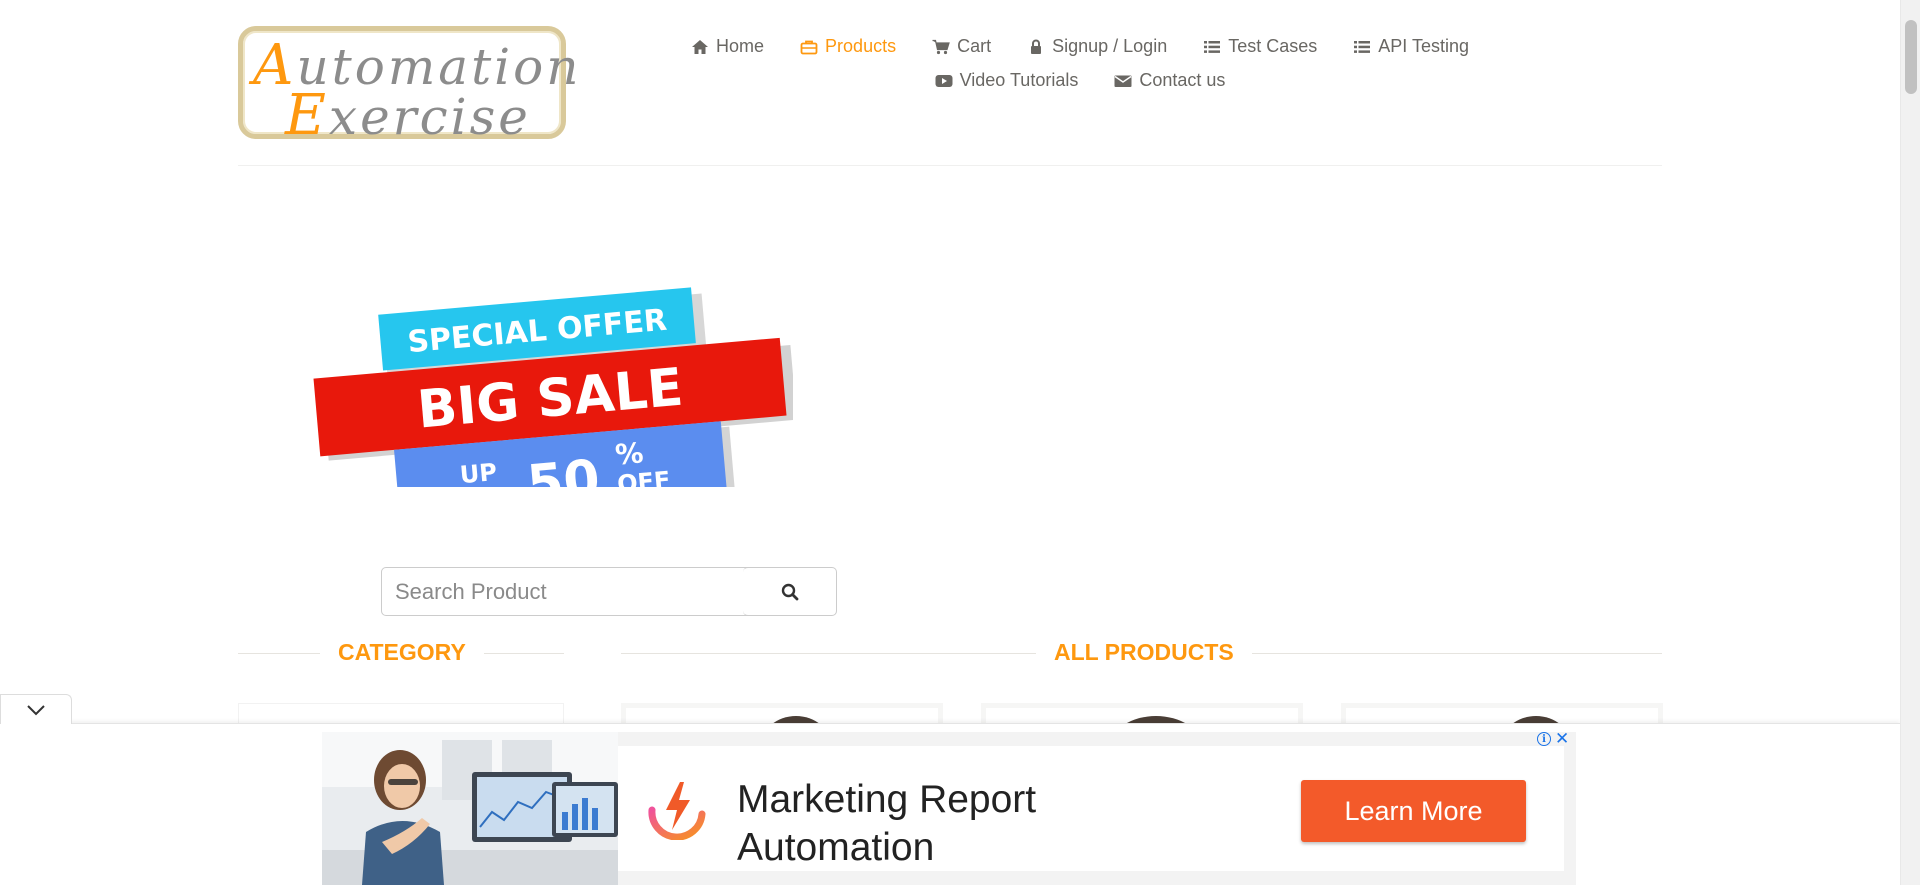 This screenshot has height=885, width=1920. What do you see at coordinates (974, 46) in the screenshot?
I see `nav-cart-label: Cart` at bounding box center [974, 46].